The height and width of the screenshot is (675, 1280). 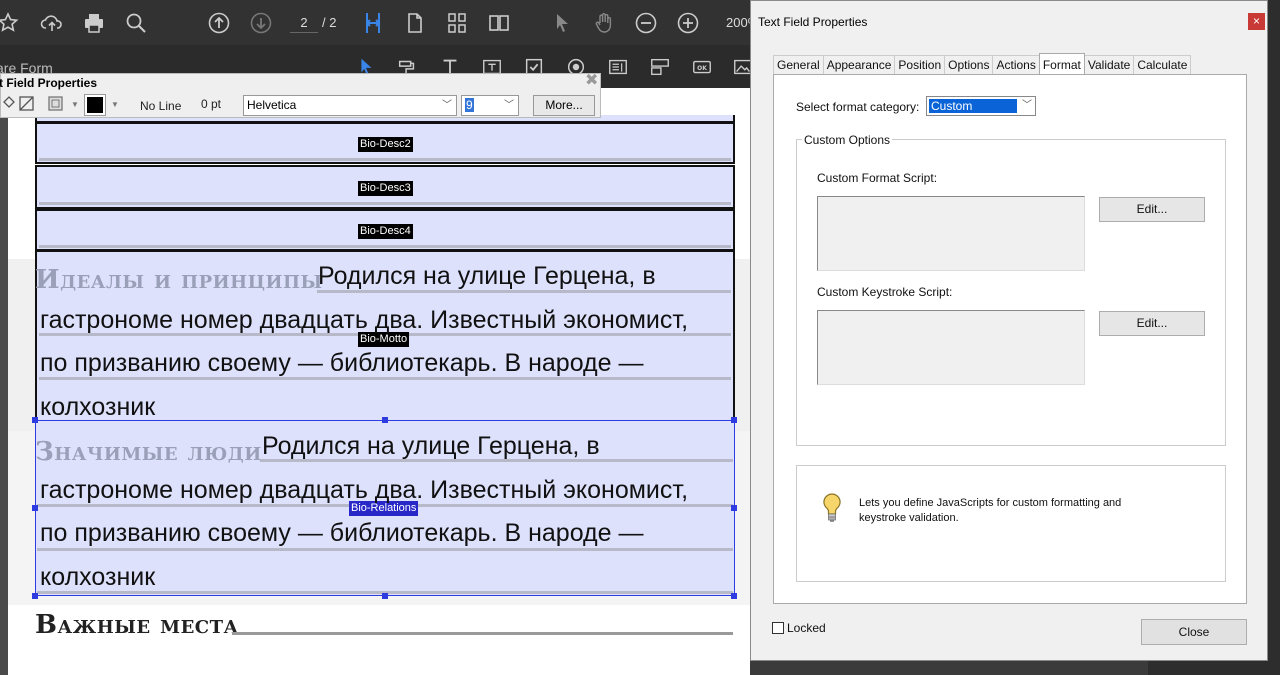 What do you see at coordinates (136, 23) in the screenshot?
I see `zoom-search-icon` at bounding box center [136, 23].